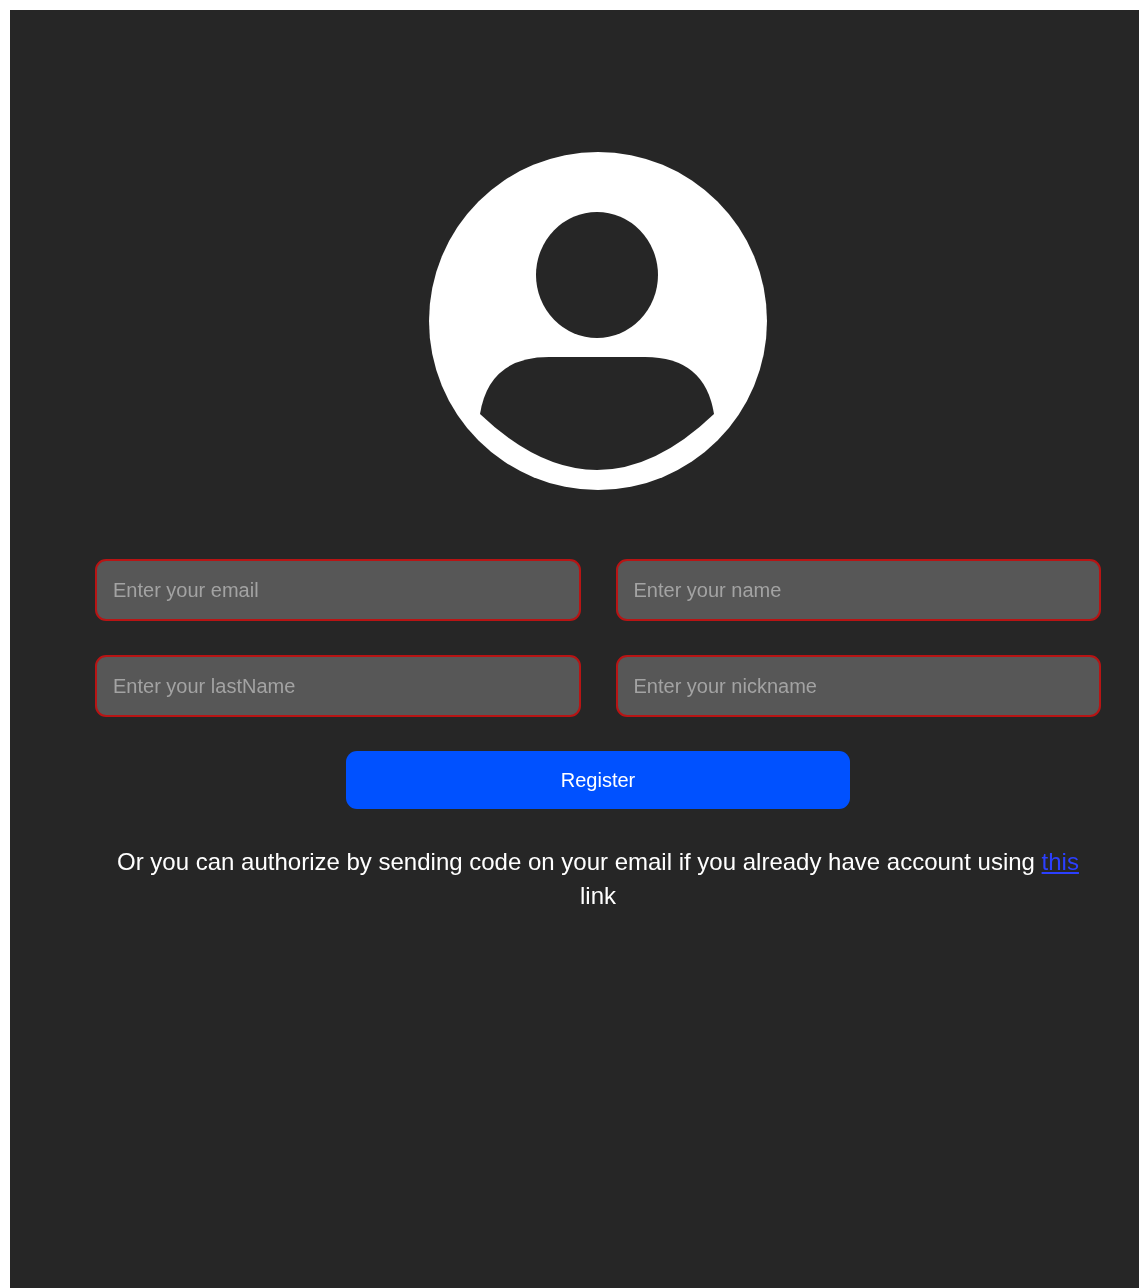 The image size is (1139, 1288). Describe the element at coordinates (598, 780) in the screenshot. I see `register-button: Register` at that location.